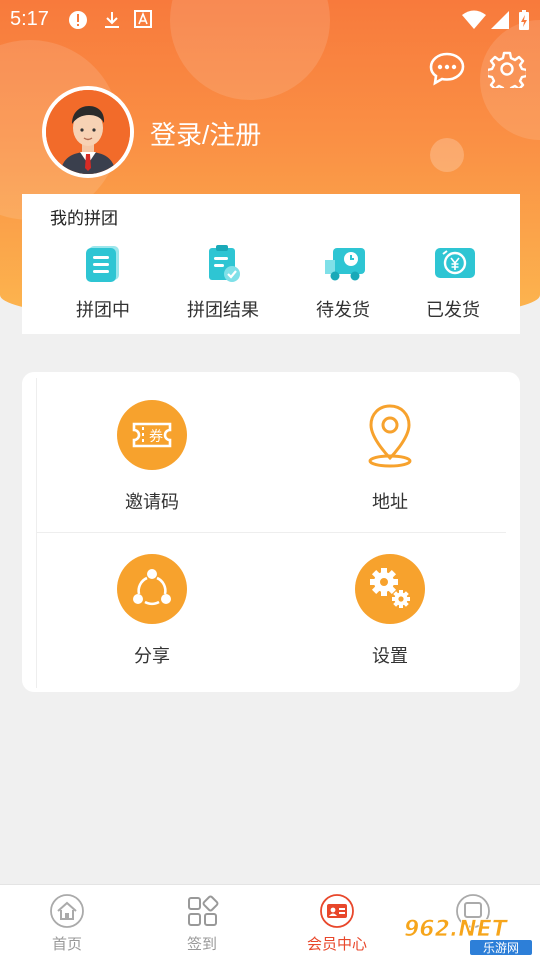  I want to click on function-label: 设置, so click(390, 656).